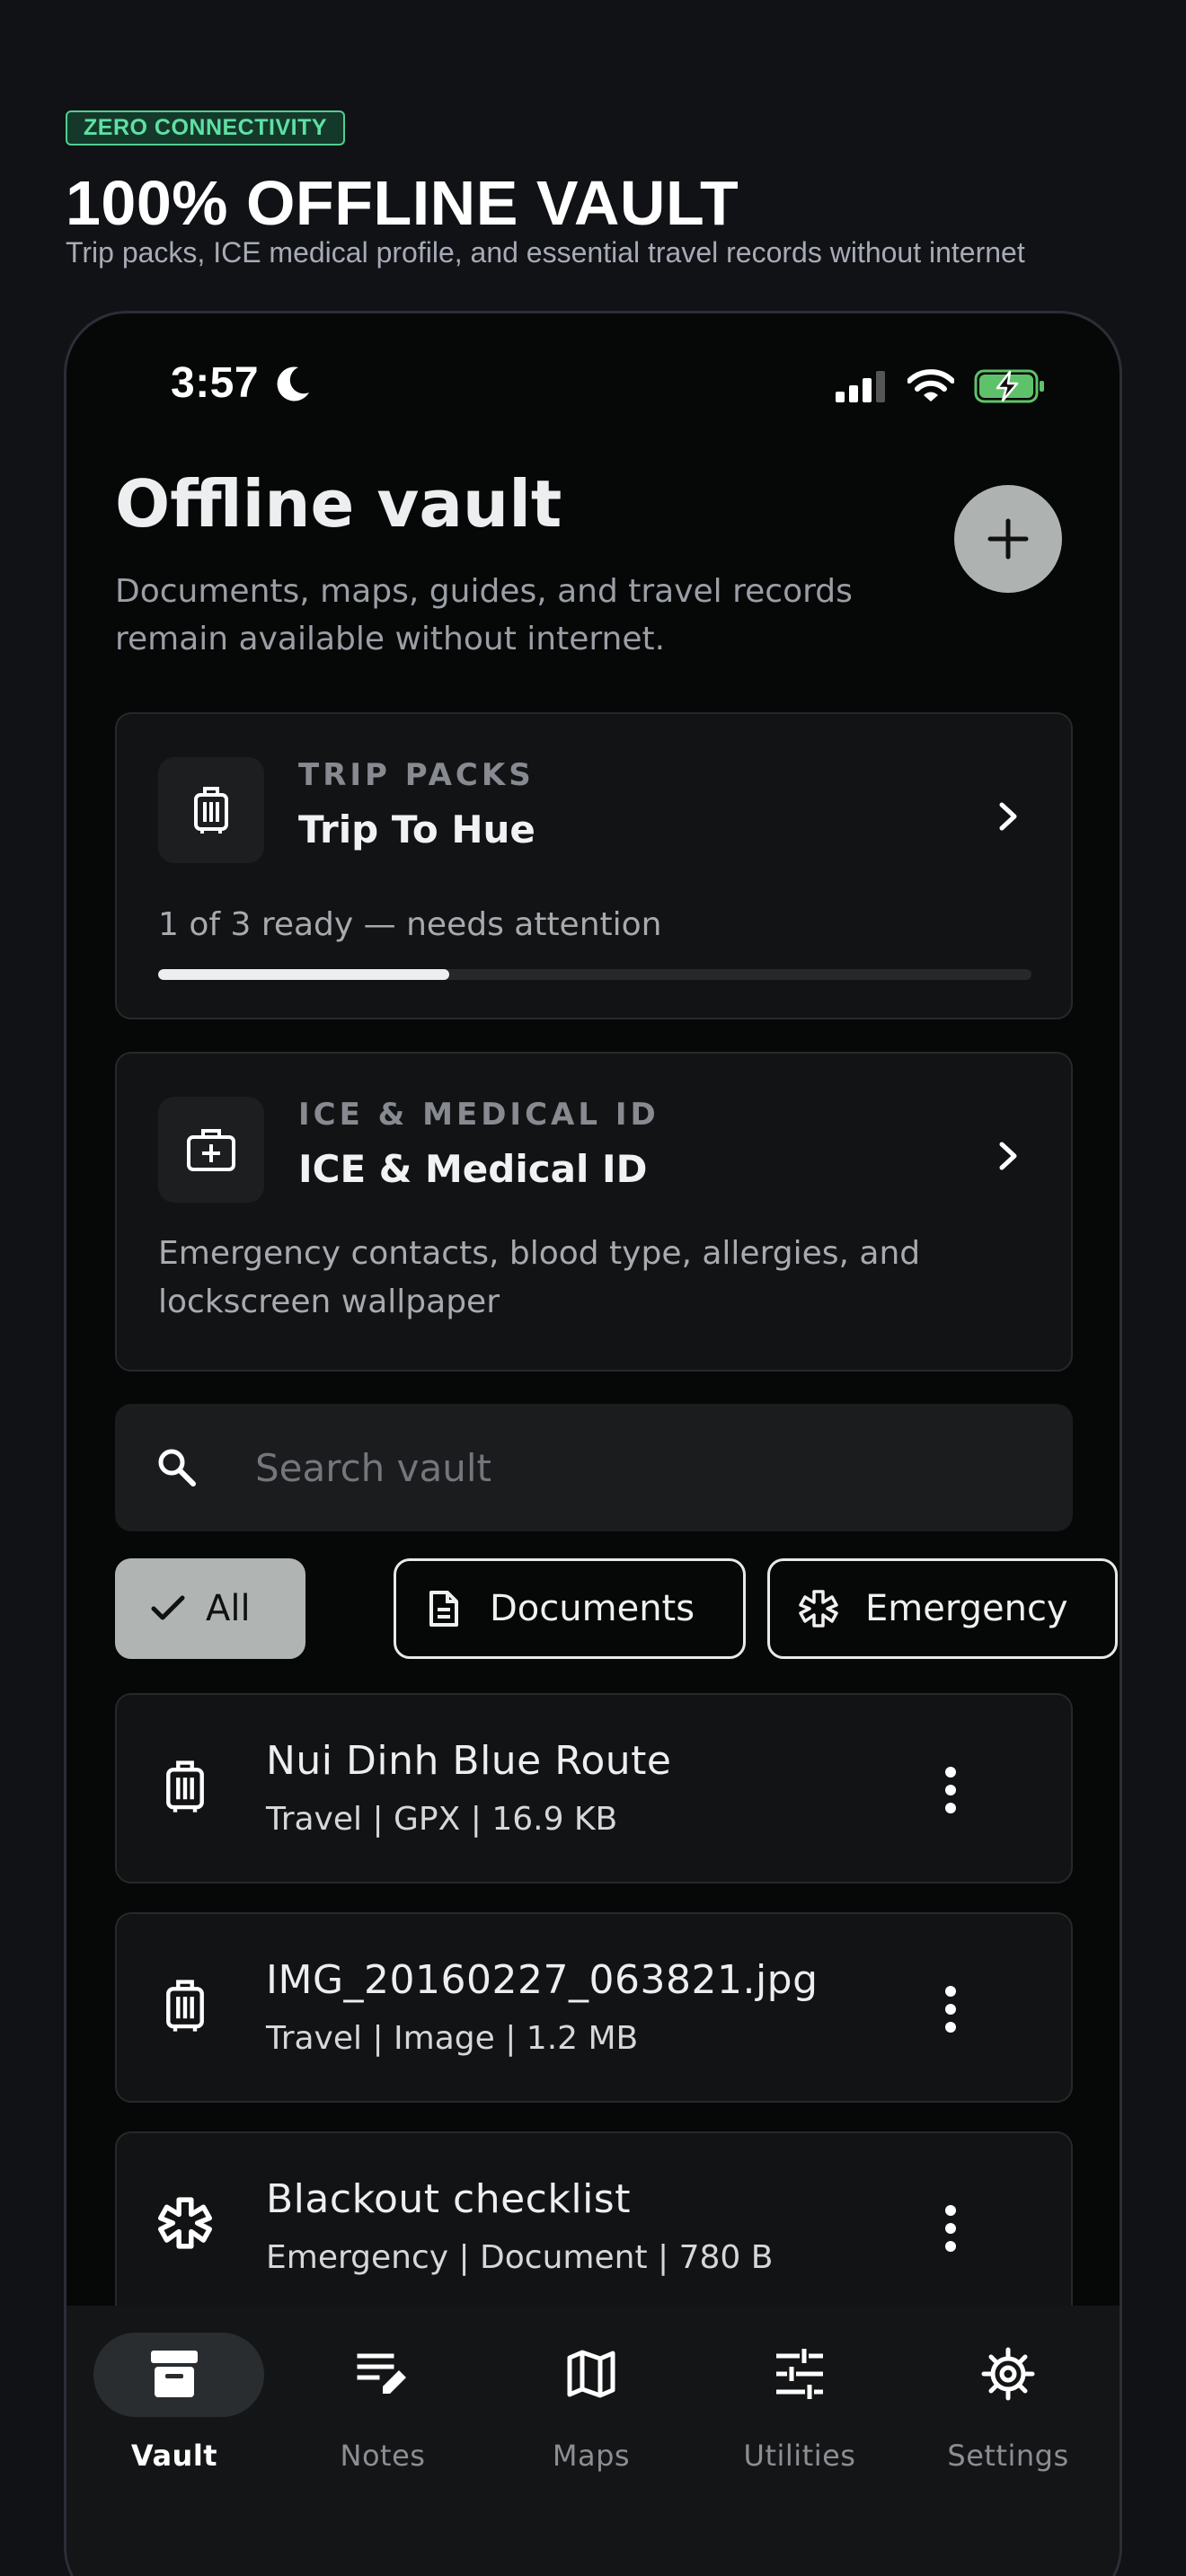  I want to click on nav-tab-notes: Notes, so click(383, 2395).